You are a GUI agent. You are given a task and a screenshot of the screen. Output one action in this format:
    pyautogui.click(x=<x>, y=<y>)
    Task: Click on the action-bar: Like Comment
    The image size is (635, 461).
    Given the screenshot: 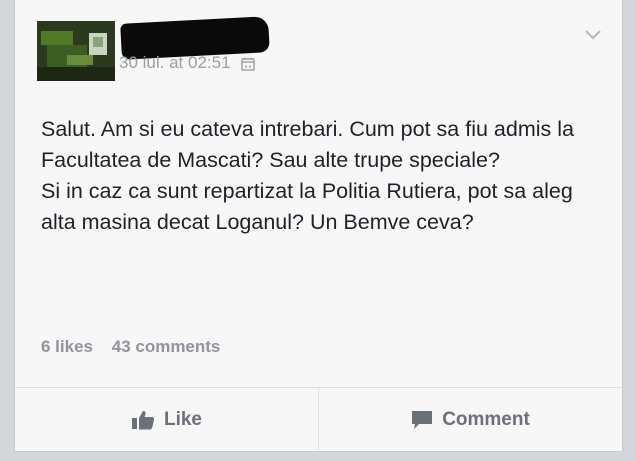 What is the action you would take?
    pyautogui.click(x=318, y=419)
    